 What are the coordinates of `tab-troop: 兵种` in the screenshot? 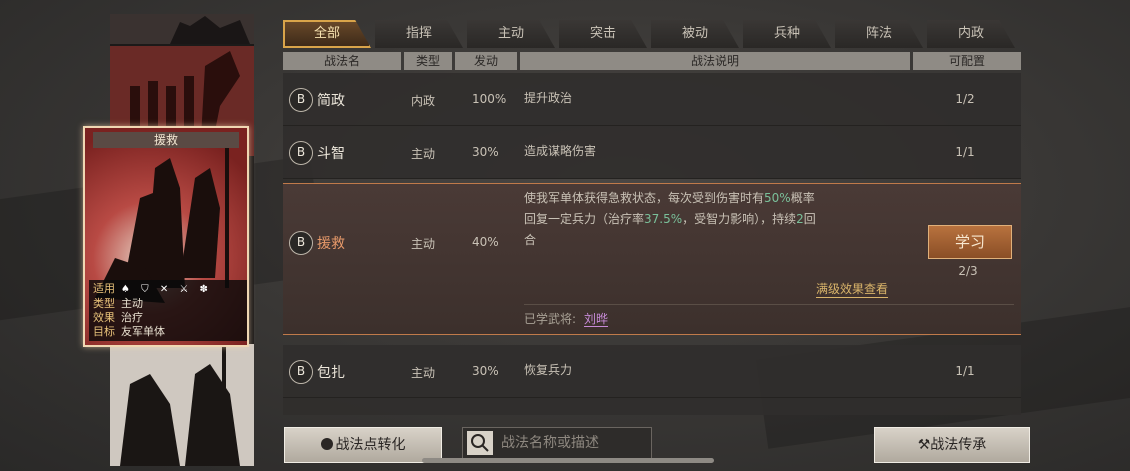 It's located at (787, 34).